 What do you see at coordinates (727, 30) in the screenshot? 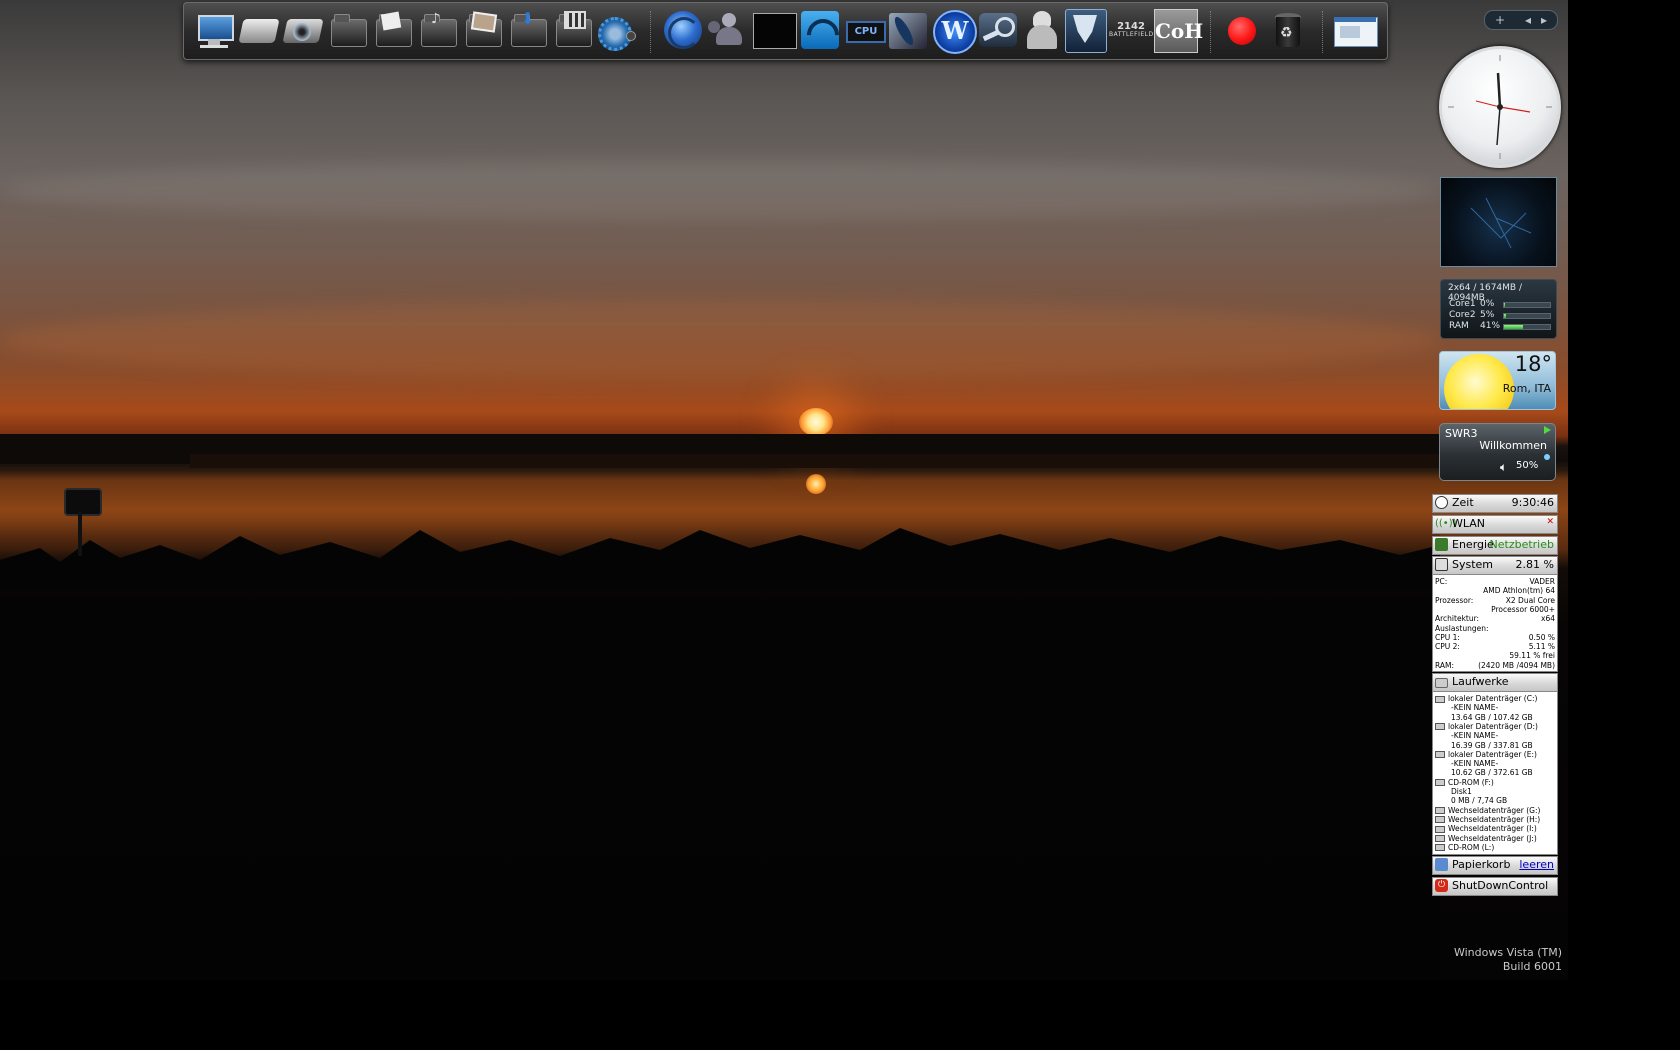
I see `messenger-icon` at bounding box center [727, 30].